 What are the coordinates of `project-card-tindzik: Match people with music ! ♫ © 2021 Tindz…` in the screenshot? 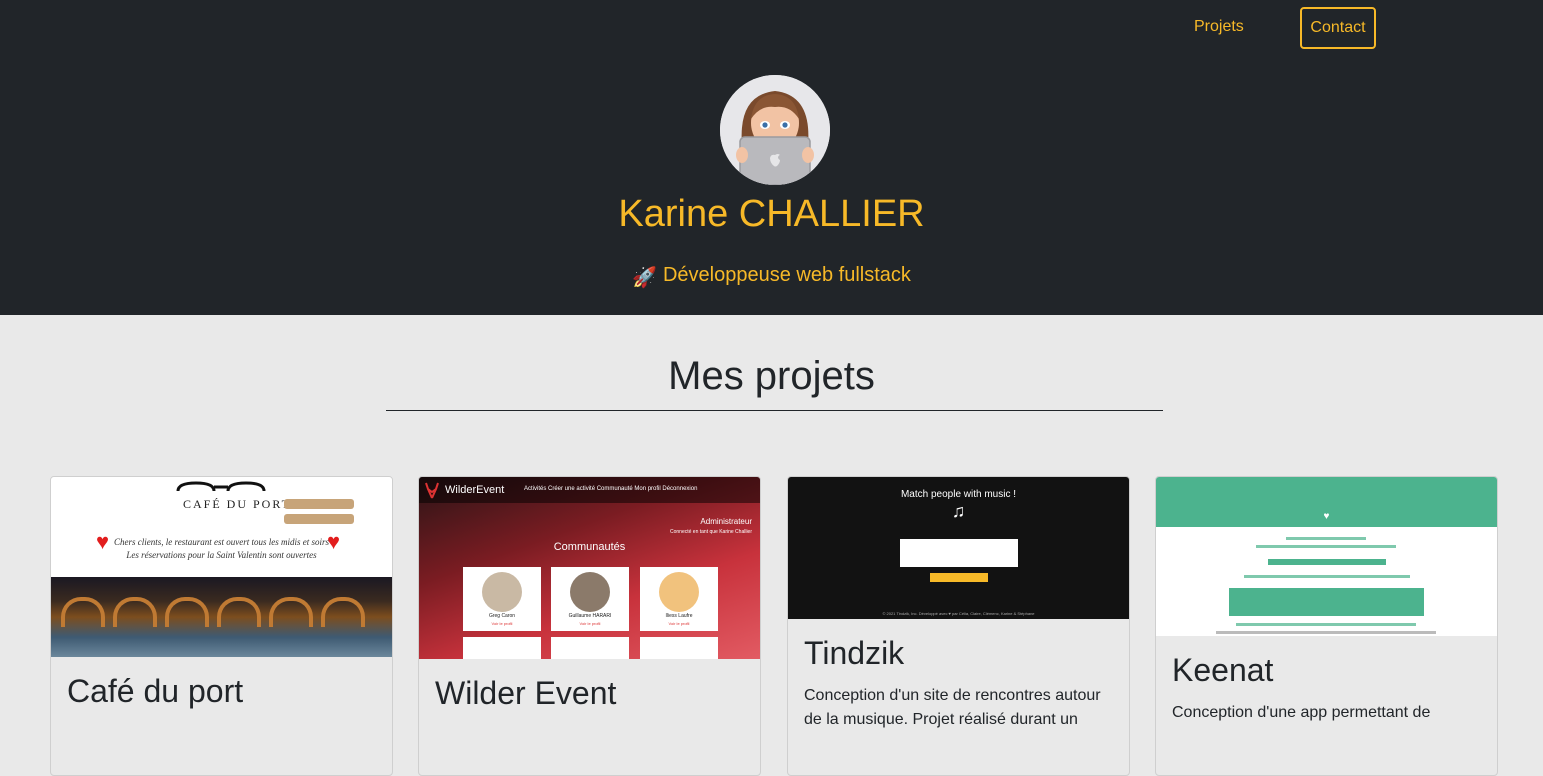 It's located at (958, 626).